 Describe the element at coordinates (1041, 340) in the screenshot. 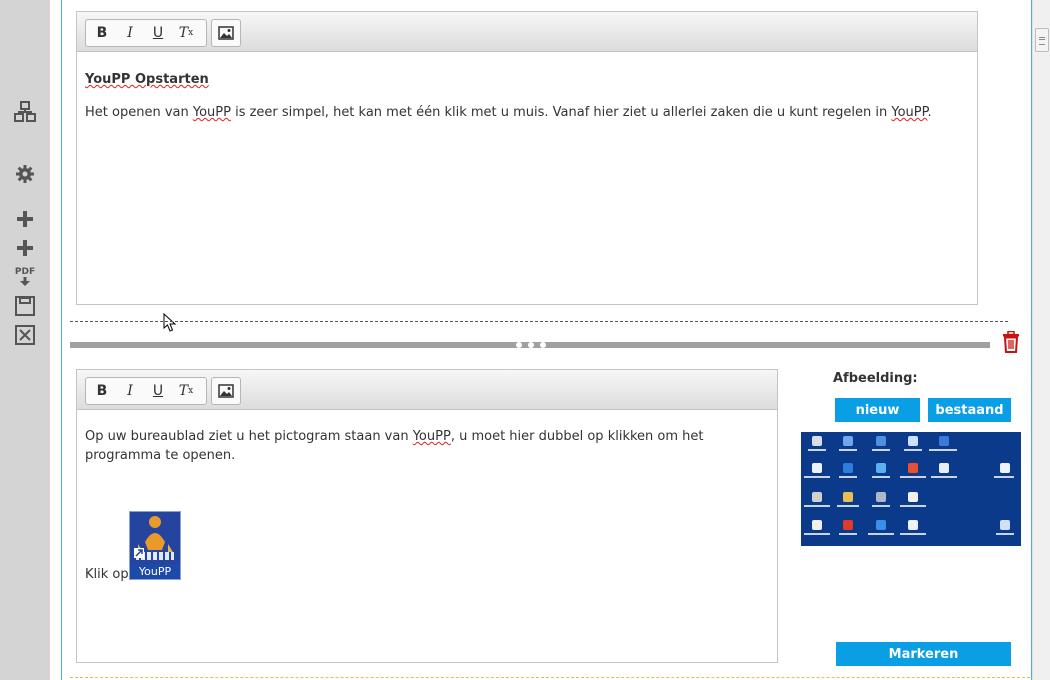

I see `vertical-scrollbar` at that location.